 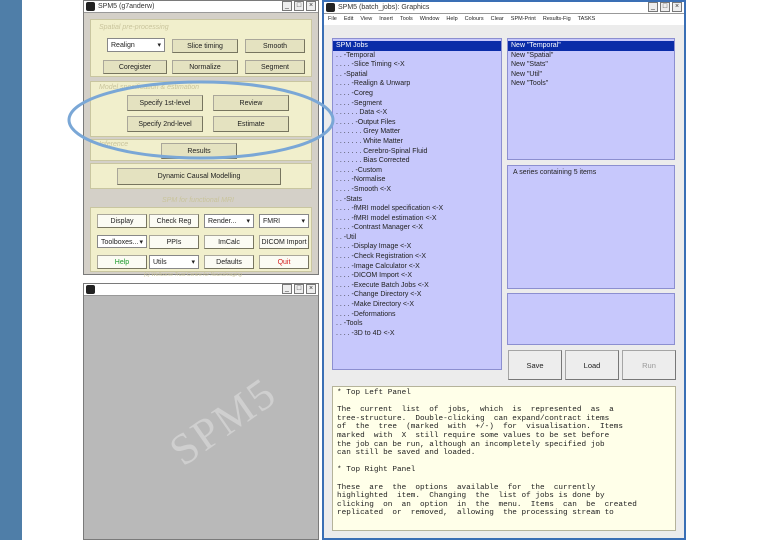 What do you see at coordinates (376, 470) in the screenshot?
I see `help-line: * Top Right Panel` at bounding box center [376, 470].